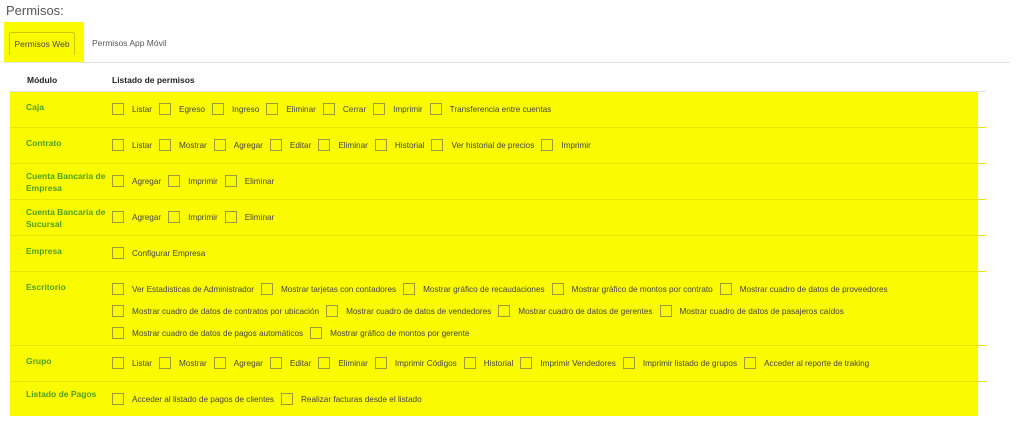 The image size is (1024, 422). I want to click on permission-ingreso: Ingreso, so click(235, 109).